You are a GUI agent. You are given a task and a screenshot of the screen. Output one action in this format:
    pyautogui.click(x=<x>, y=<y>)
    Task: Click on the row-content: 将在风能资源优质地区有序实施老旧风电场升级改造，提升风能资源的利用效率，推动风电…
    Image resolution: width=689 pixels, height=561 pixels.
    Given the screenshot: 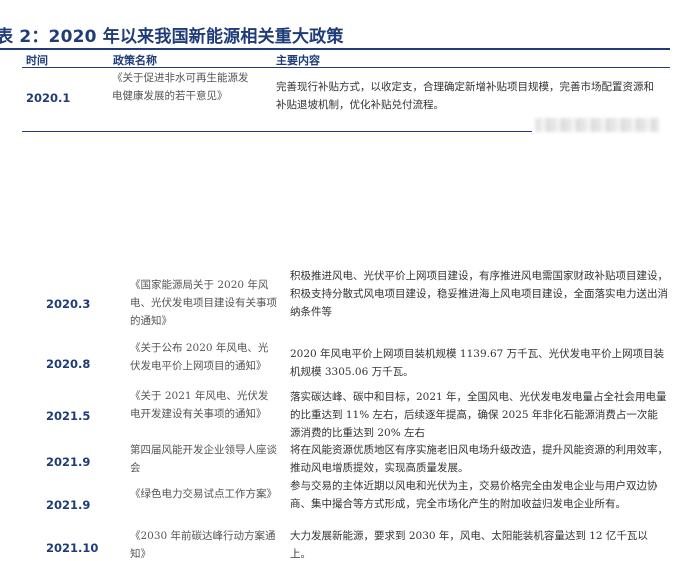 What is the action you would take?
    pyautogui.click(x=479, y=459)
    